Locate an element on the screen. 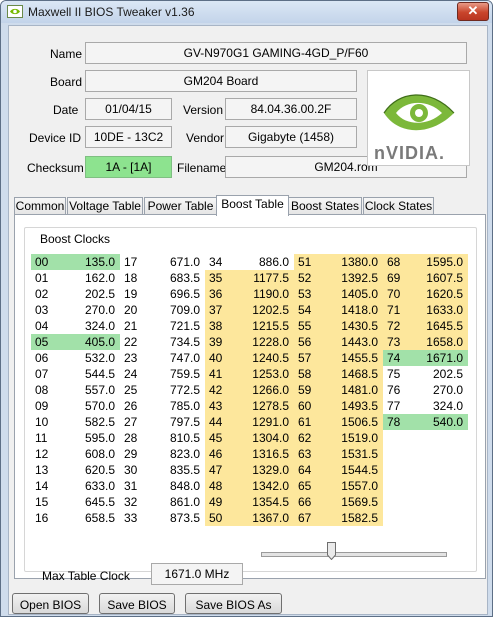  boost-clock-cell: 1468.5 is located at coordinates (350, 374).